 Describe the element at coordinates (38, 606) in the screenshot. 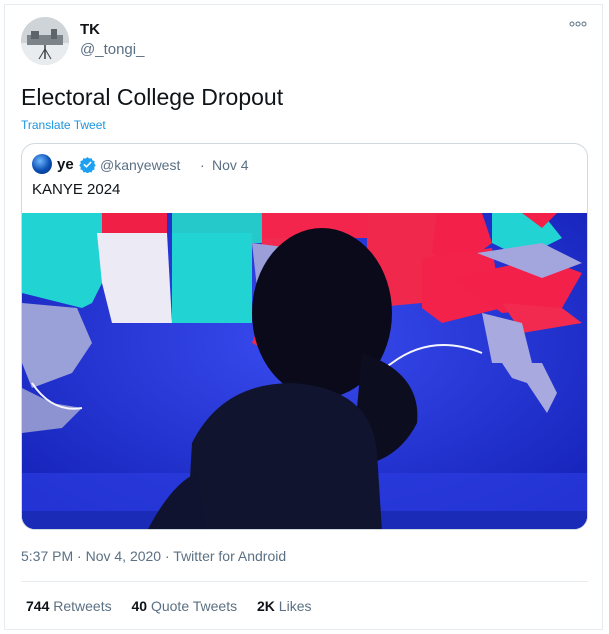

I see `retweets-count: 744` at that location.